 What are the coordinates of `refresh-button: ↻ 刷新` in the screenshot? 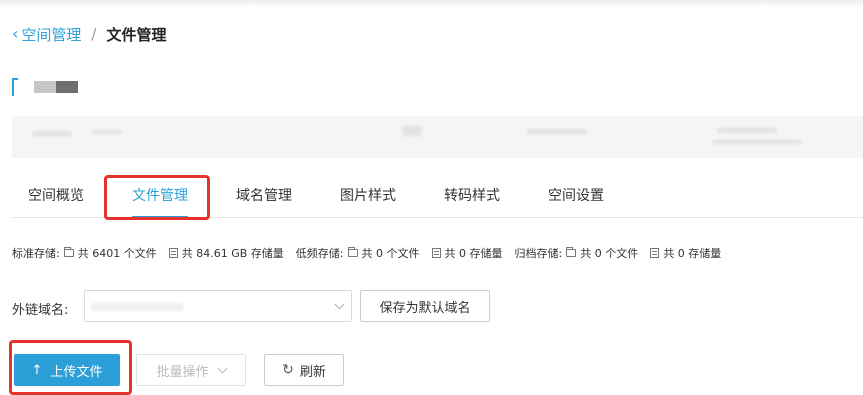 It's located at (304, 370).